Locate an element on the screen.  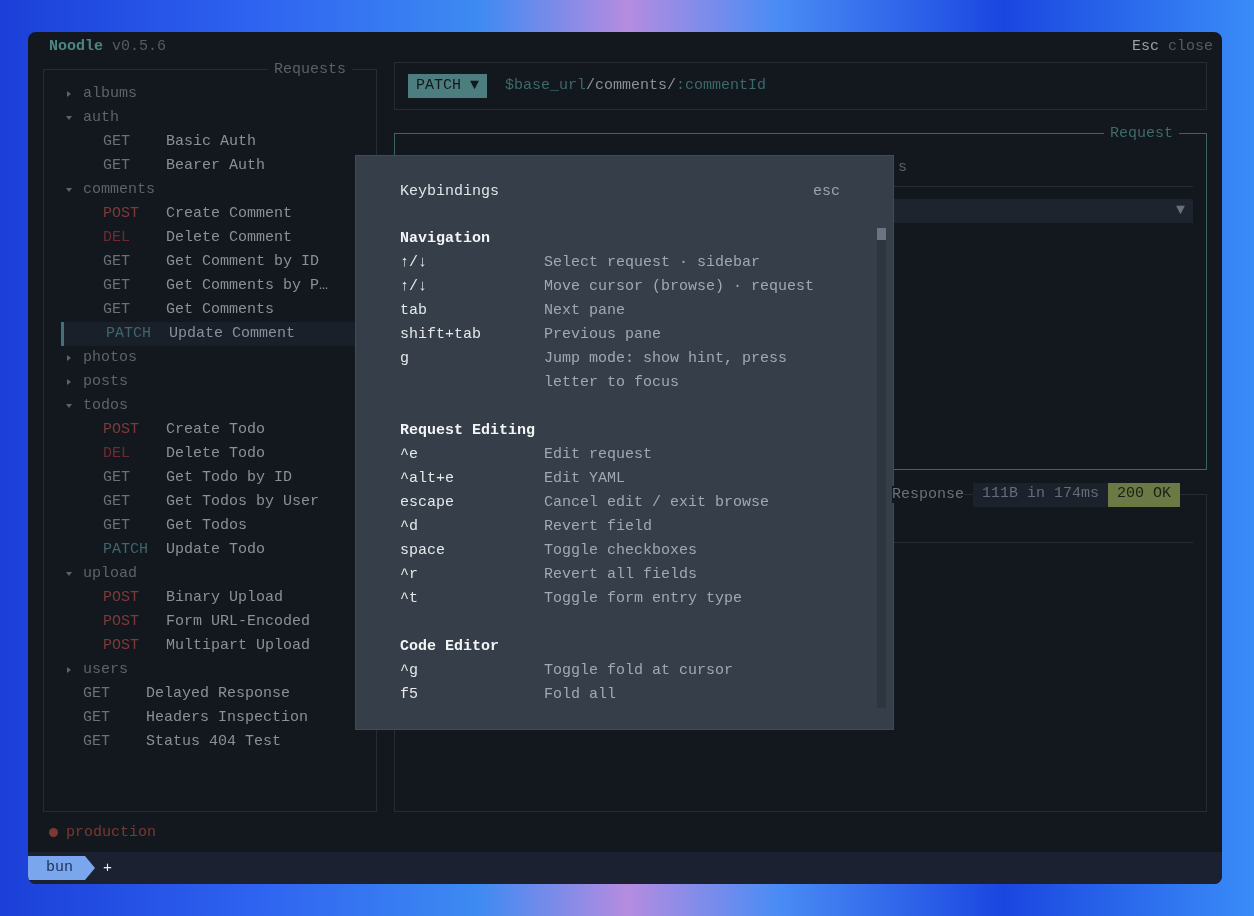
shortcut-description: Select request · sidebar is located at coordinates (653, 263).